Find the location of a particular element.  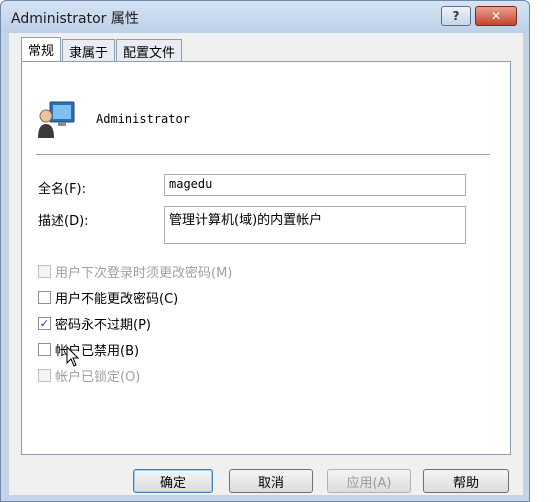

checkmark-icon: ✓ is located at coordinates (44, 323).